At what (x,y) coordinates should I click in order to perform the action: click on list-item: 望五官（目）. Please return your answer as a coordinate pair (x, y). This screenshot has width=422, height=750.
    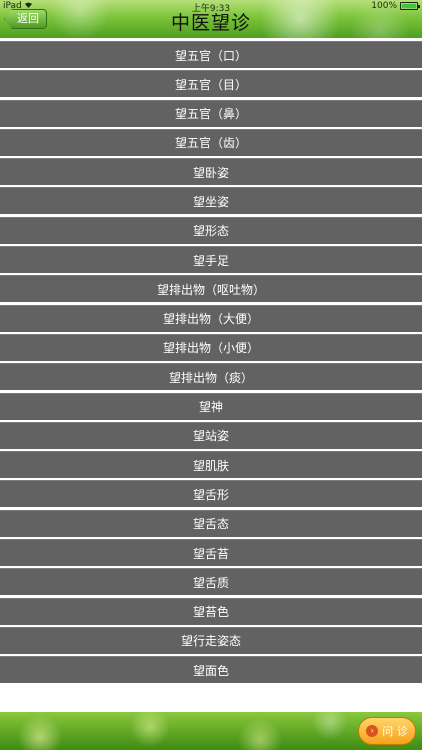
    Looking at the image, I should click on (211, 84).